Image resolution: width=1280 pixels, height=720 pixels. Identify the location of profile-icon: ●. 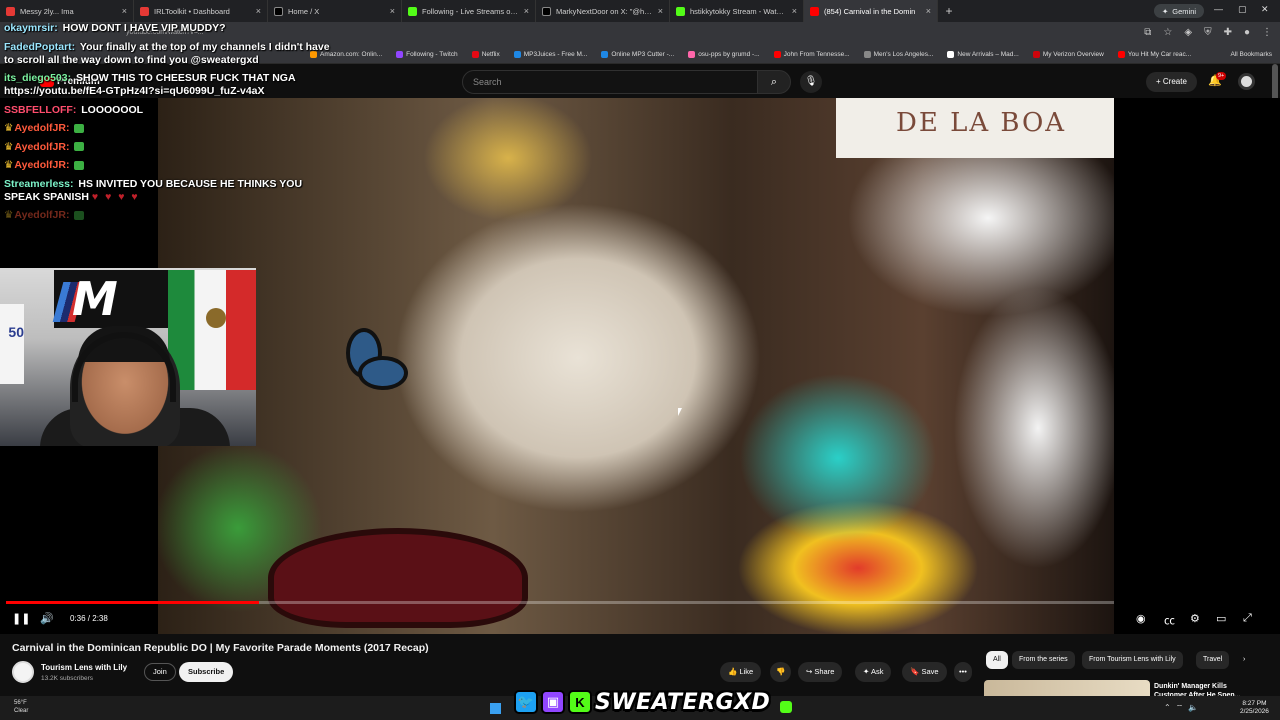
(1247, 32).